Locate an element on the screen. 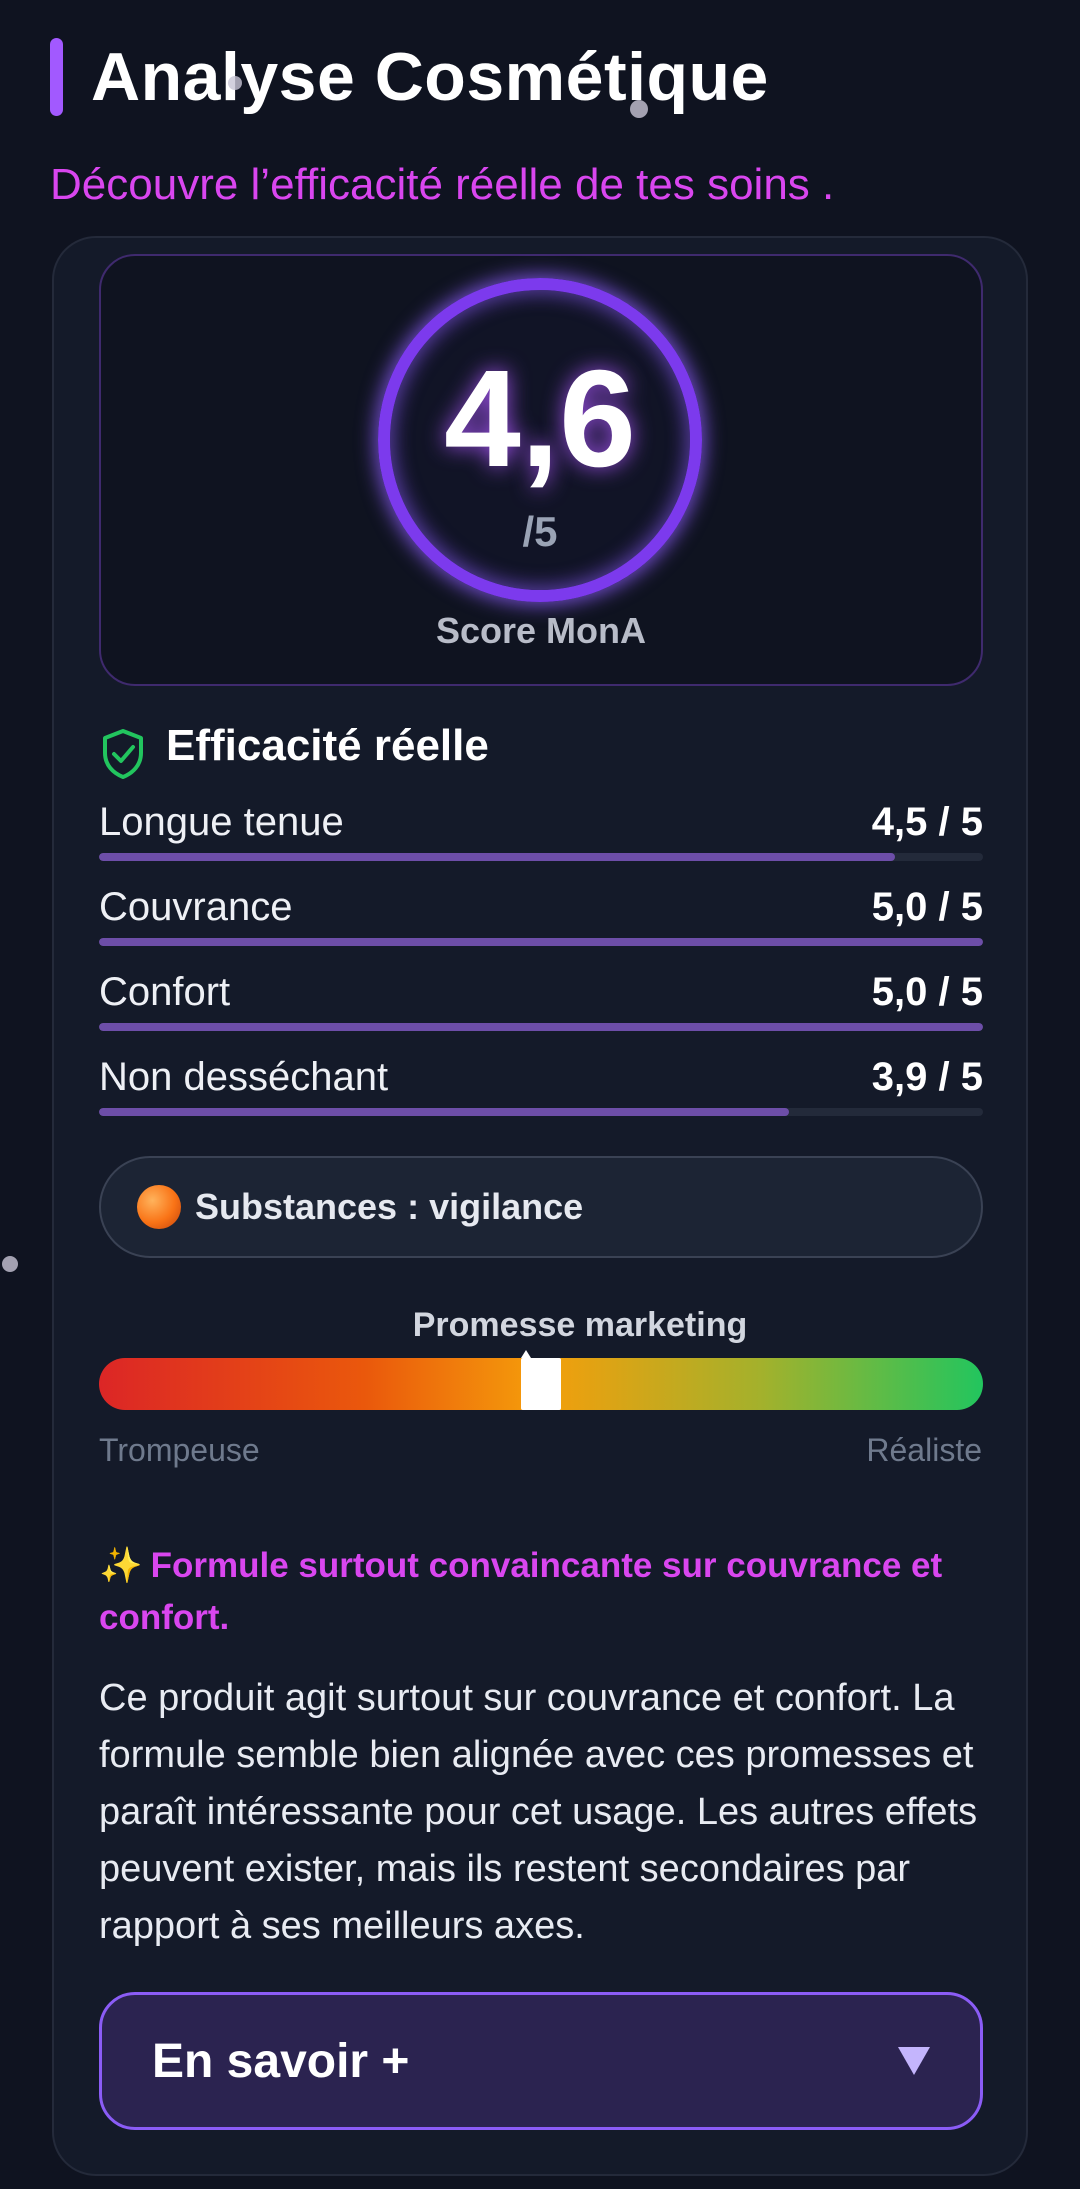 This screenshot has width=1080, height=2189. marketing-title: Promesse marketing is located at coordinates (580, 1325).